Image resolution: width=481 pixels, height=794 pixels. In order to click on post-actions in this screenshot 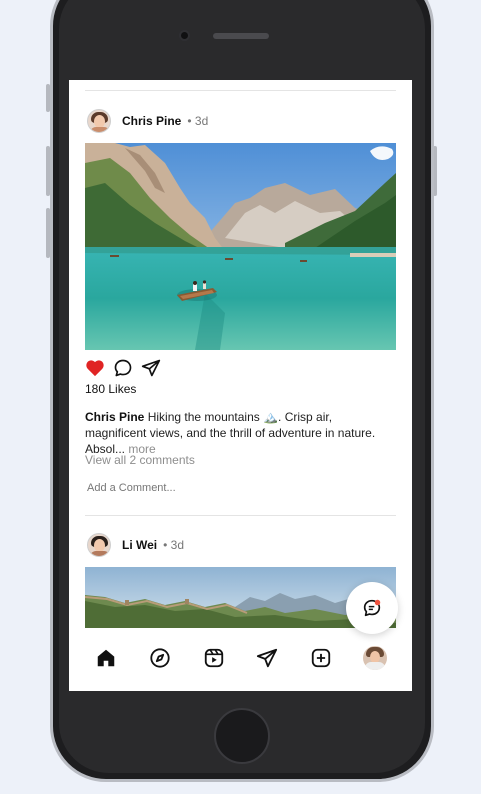, I will do `click(123, 368)`.